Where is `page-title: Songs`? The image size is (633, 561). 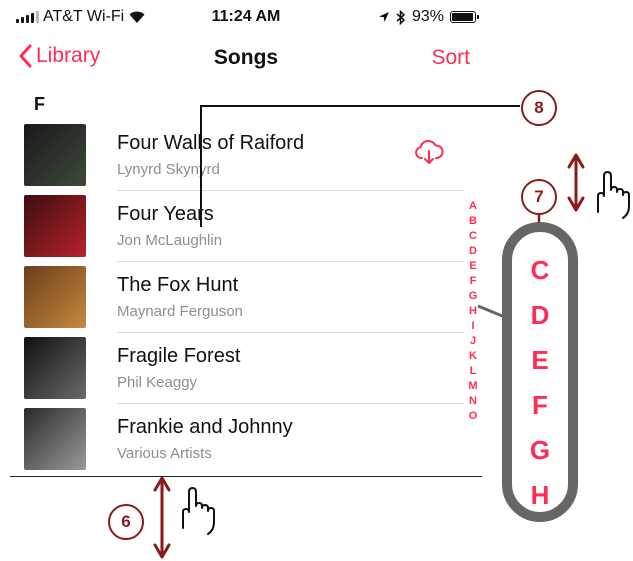
page-title: Songs is located at coordinates (246, 57).